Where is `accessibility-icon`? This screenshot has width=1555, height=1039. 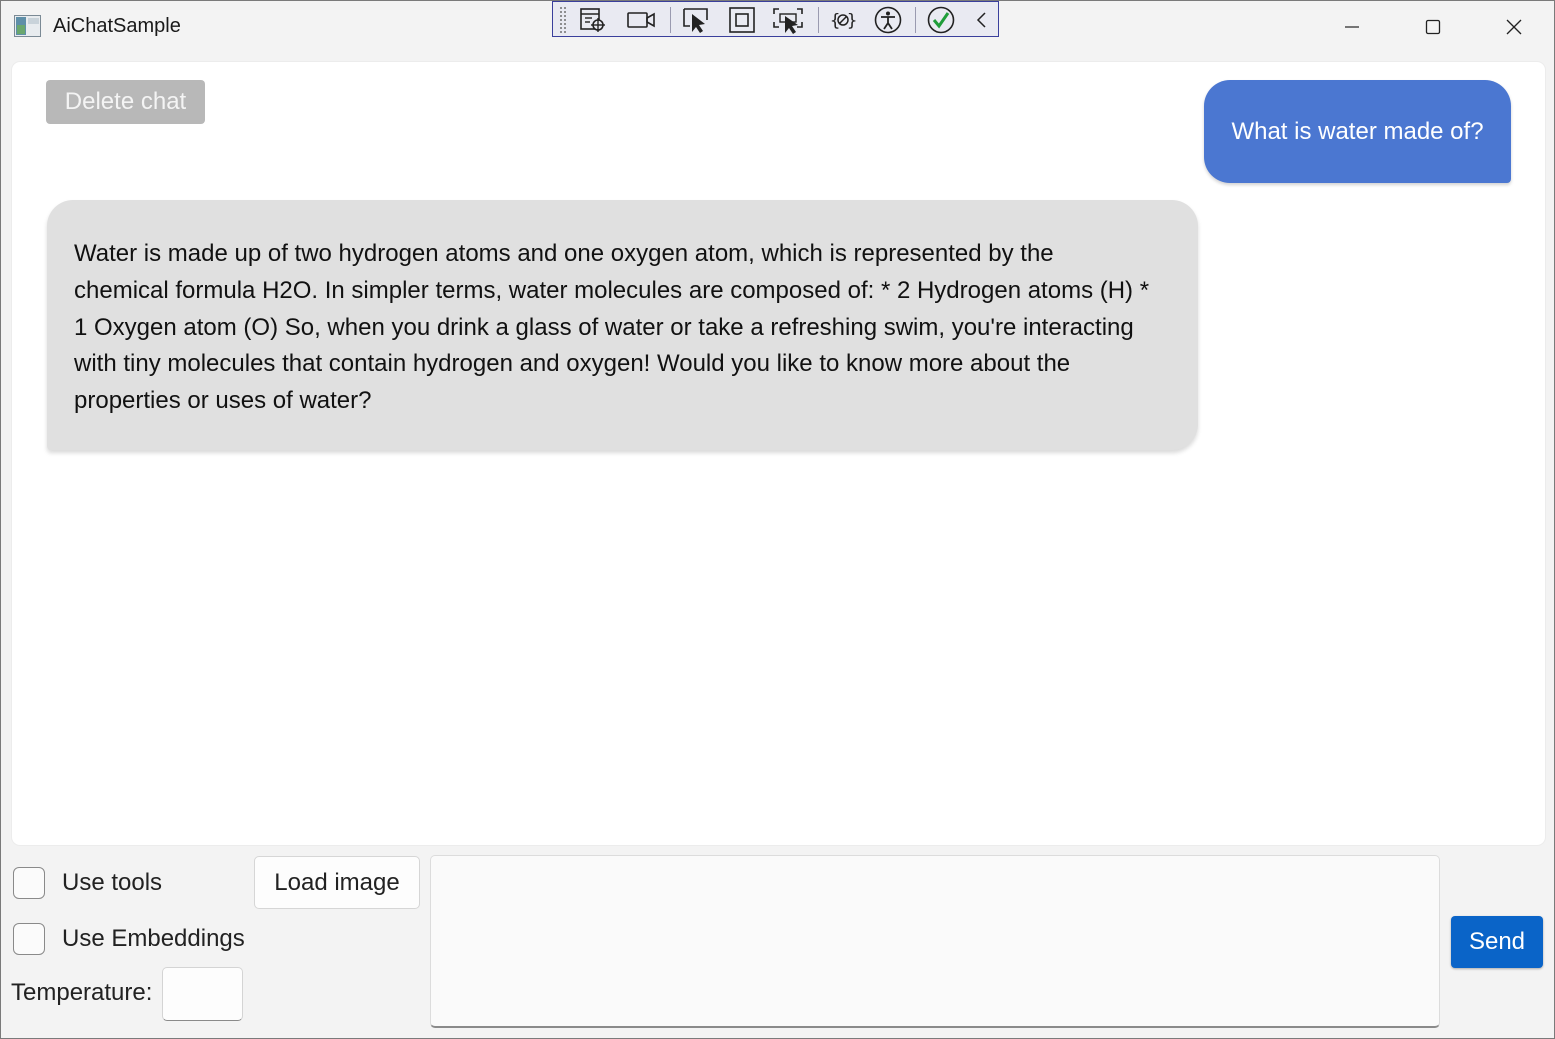 accessibility-icon is located at coordinates (888, 20).